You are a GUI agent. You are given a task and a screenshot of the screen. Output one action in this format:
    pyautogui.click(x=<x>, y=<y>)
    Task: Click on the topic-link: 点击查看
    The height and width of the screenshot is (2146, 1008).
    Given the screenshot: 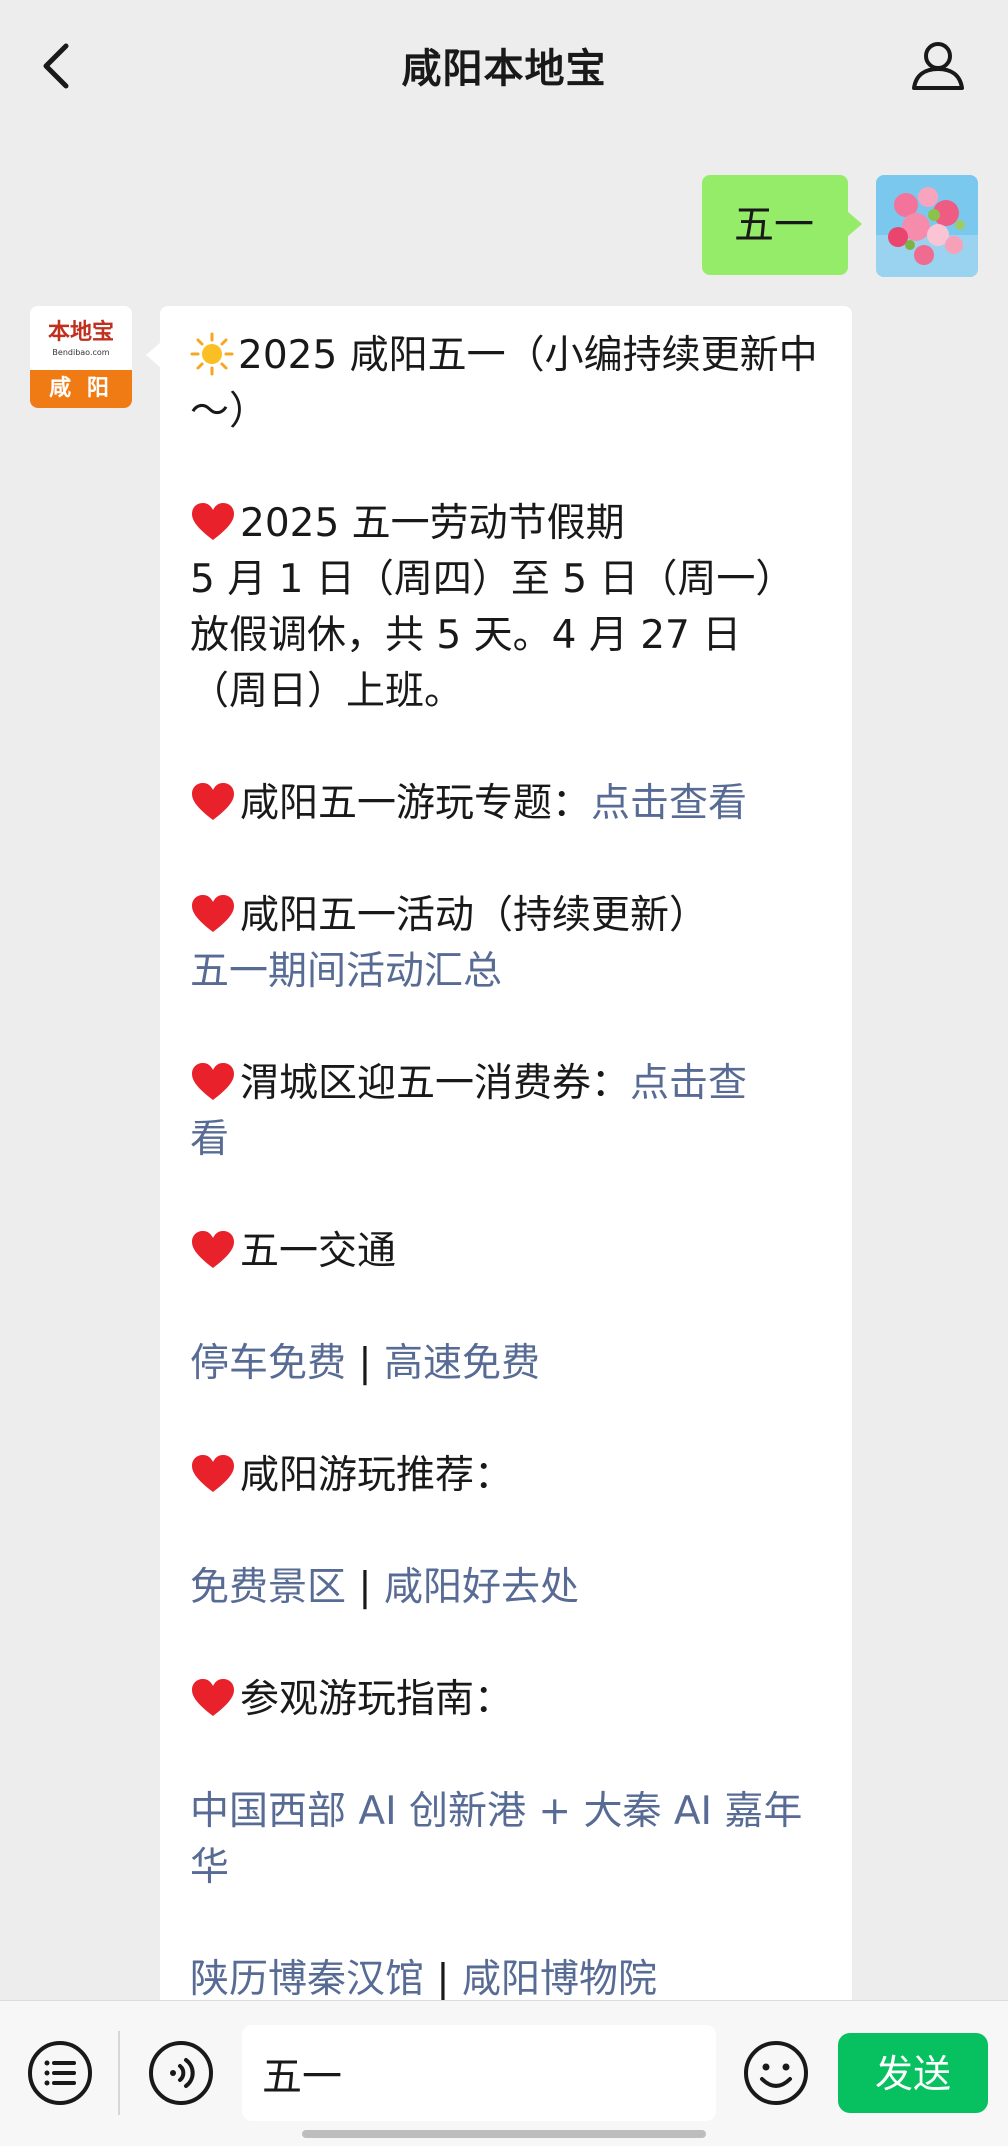 What is the action you would take?
    pyautogui.click(x=669, y=803)
    